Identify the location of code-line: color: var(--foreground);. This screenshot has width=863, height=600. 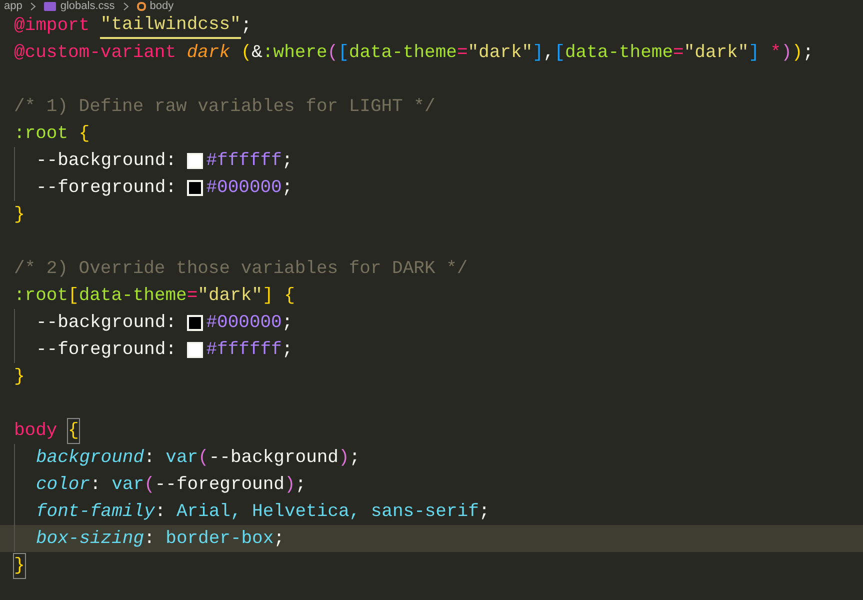
(160, 484).